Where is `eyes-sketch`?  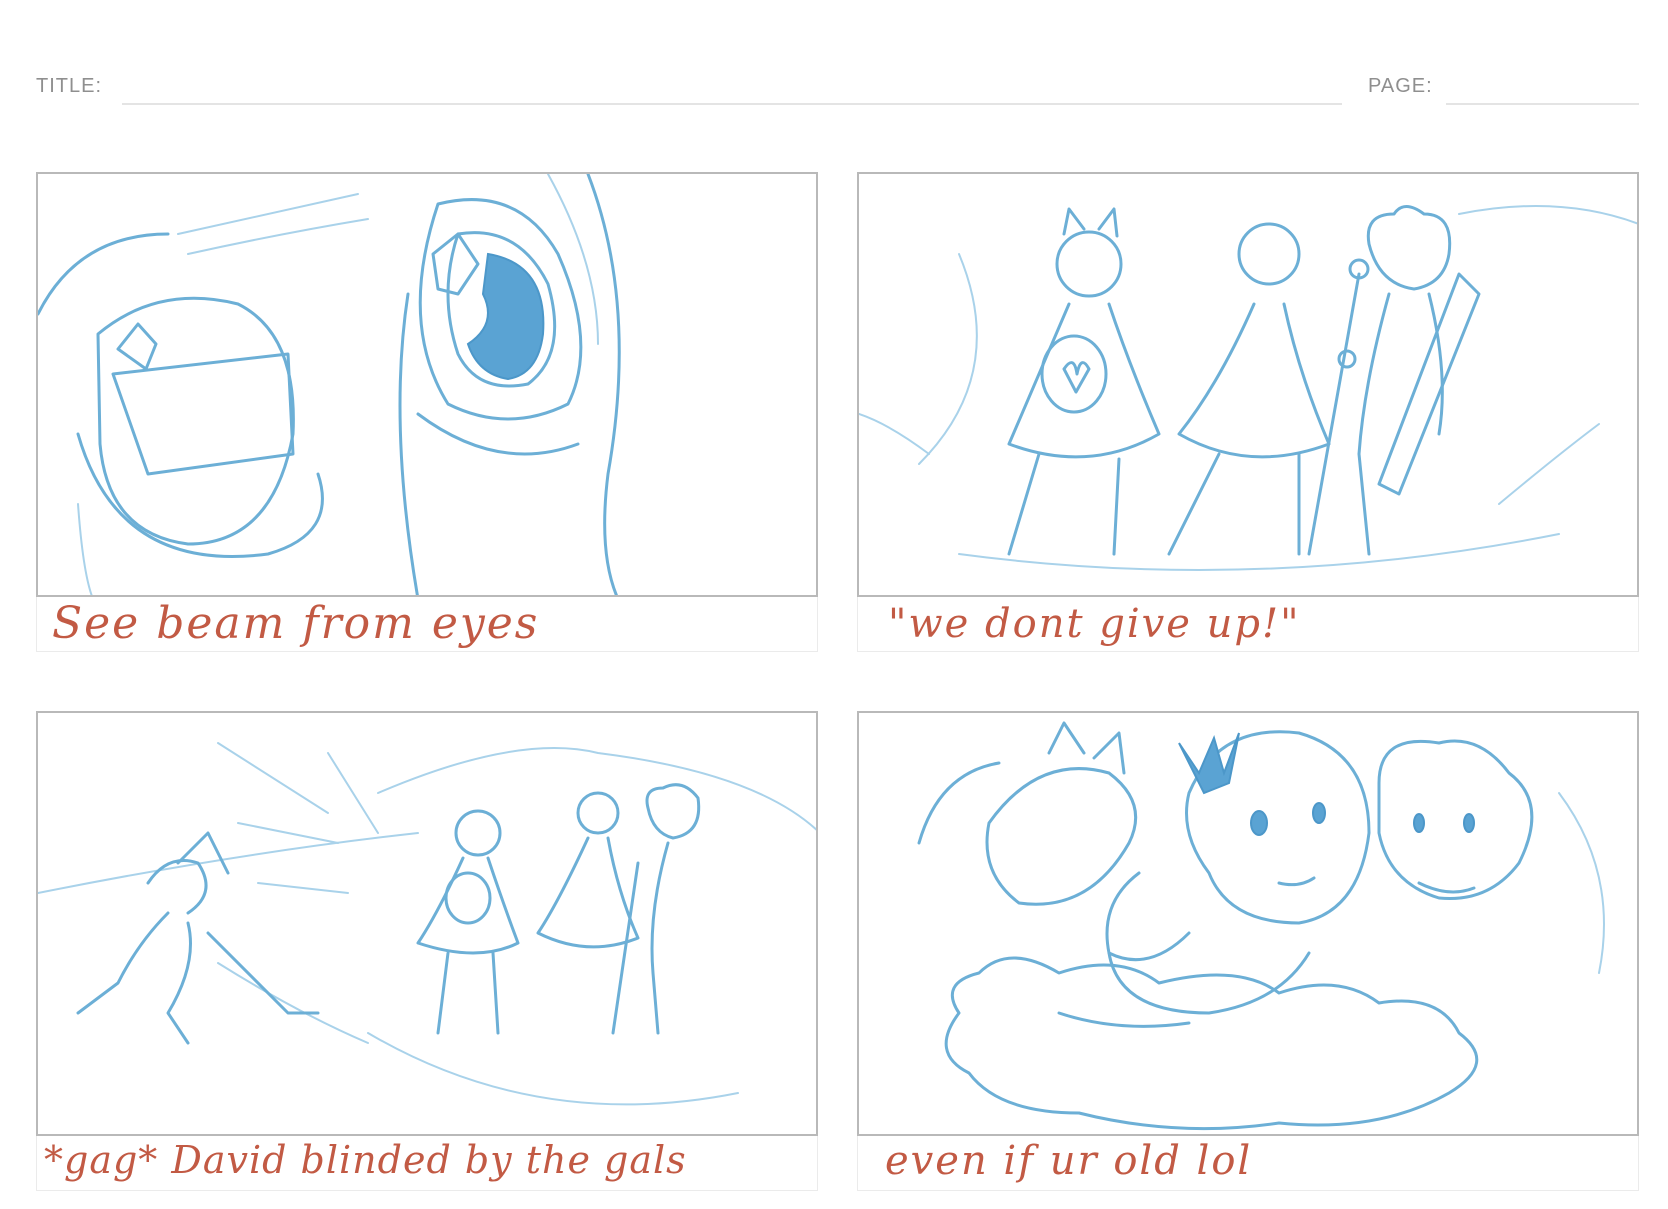 eyes-sketch is located at coordinates (329, 384).